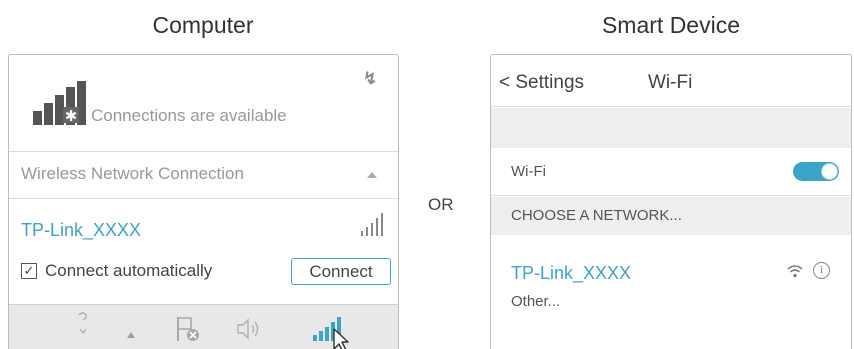 The image size is (854, 349). What do you see at coordinates (132, 173) in the screenshot?
I see `section-label: Wireless Network Connection` at bounding box center [132, 173].